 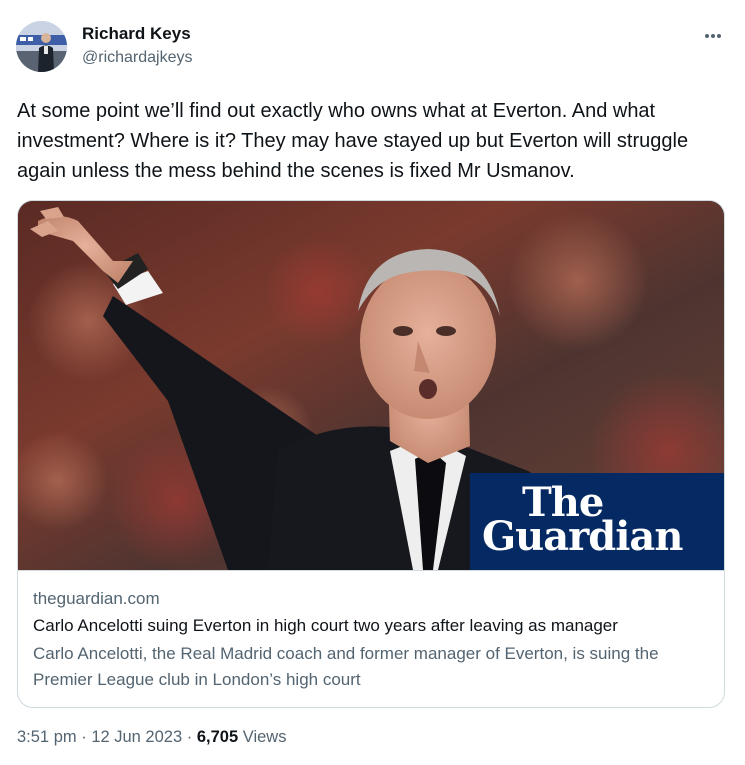 I want to click on tweet-timestamp-link: 3:51 pm · 12 Jun 2023, so click(x=99, y=737).